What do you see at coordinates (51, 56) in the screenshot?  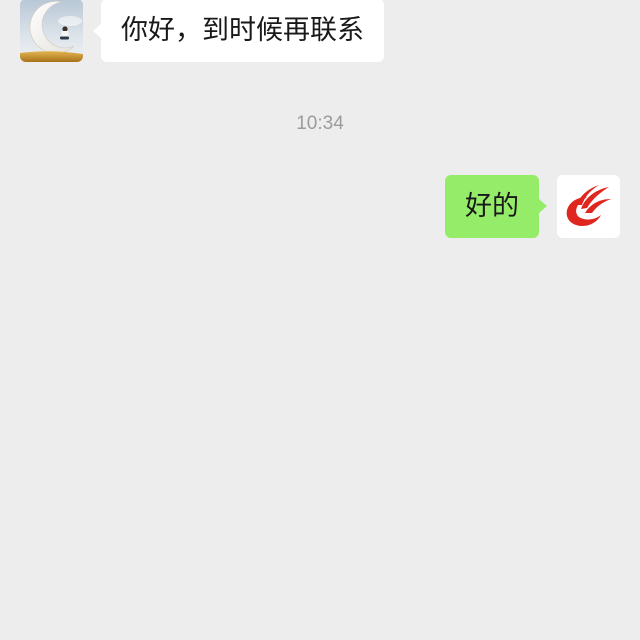 I see `golden-base` at bounding box center [51, 56].